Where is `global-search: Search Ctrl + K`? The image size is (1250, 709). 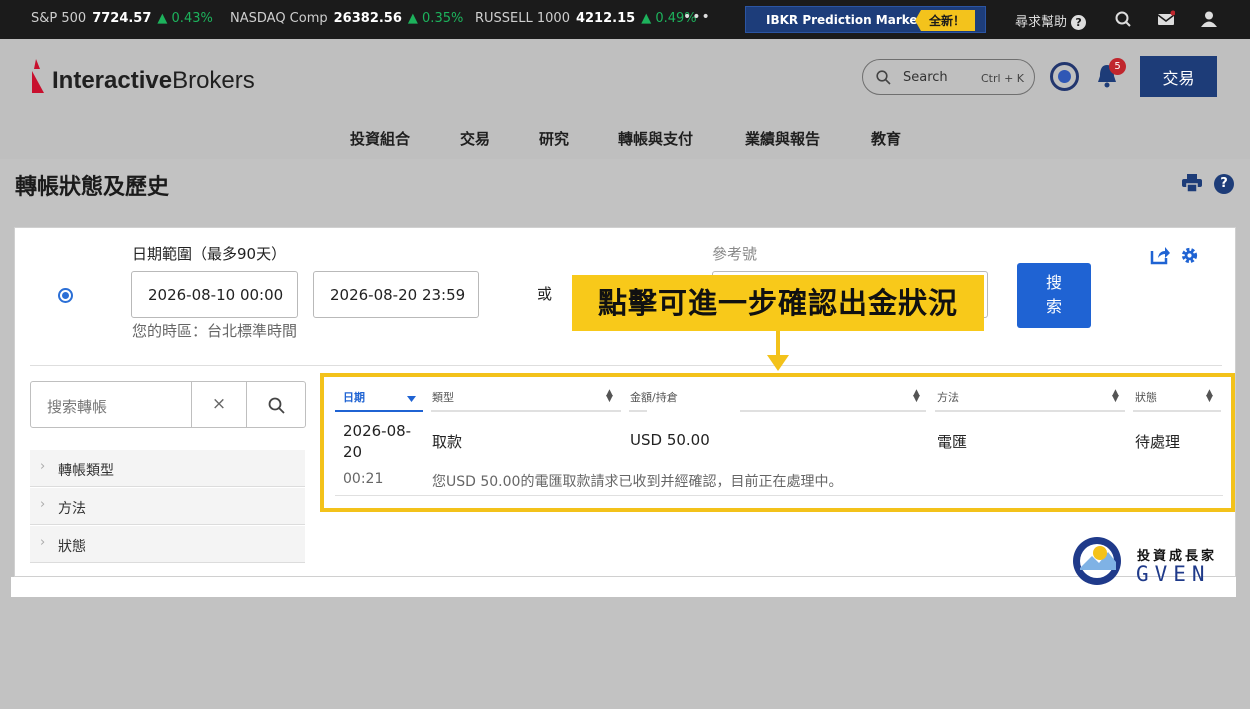 global-search: Search Ctrl + K is located at coordinates (948, 77).